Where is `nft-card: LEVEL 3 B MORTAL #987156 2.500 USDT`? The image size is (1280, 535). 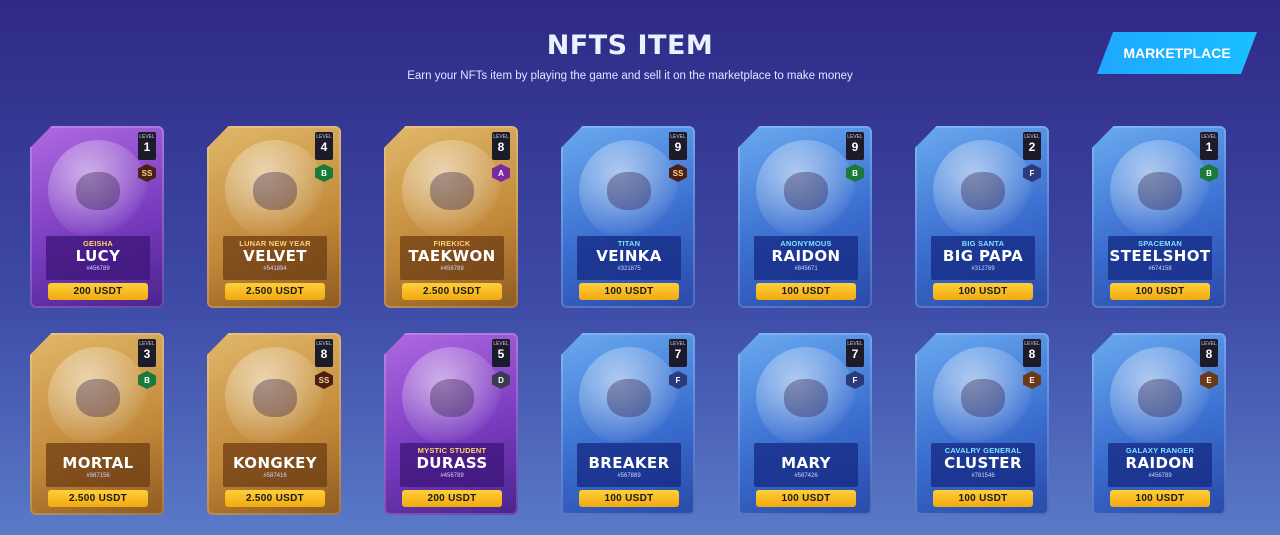
nft-card: LEVEL 3 B MORTAL #987156 2.500 USDT is located at coordinates (97, 424).